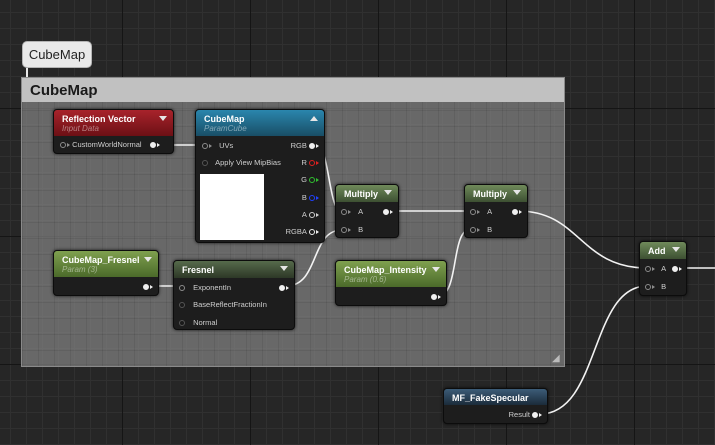  I want to click on node-cubemap-intensity: CubeMap_Intensity Param (0.6), so click(391, 283).